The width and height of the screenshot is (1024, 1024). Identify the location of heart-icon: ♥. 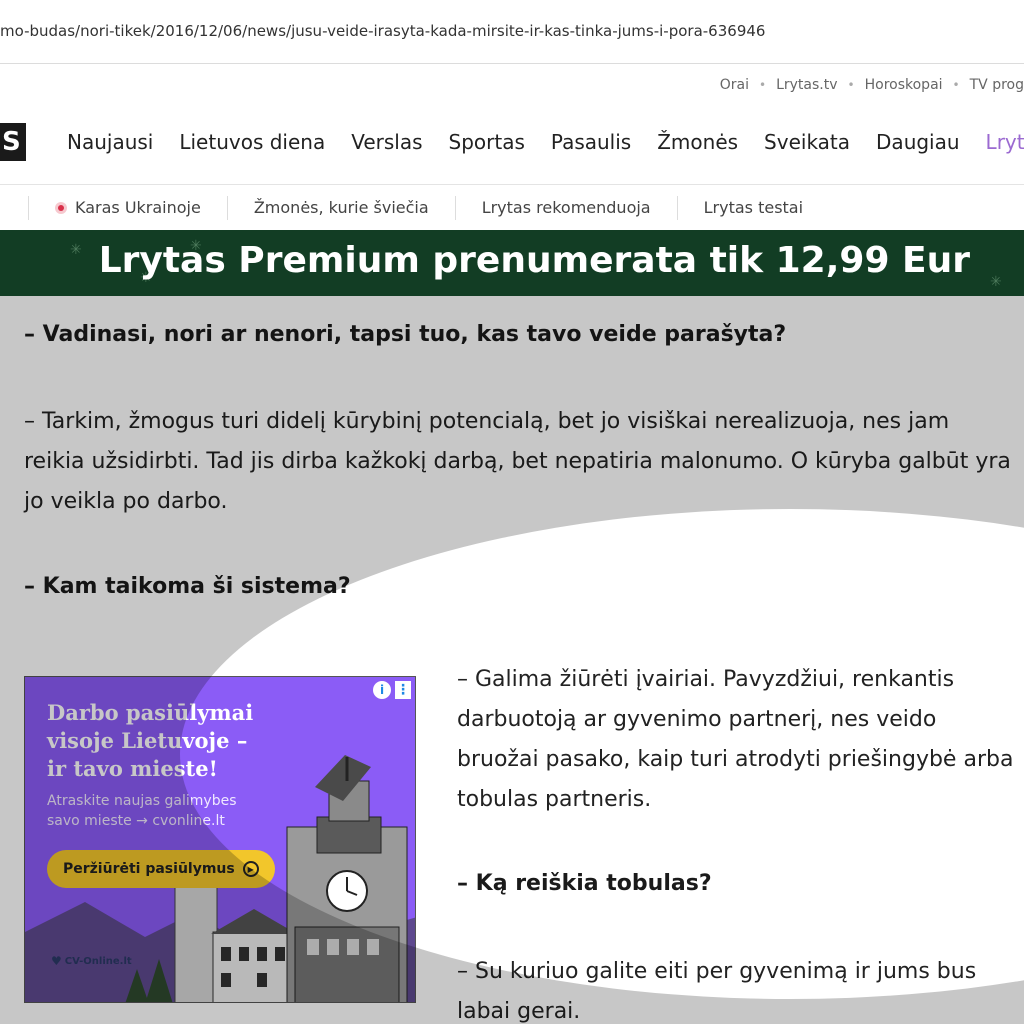
(56, 961).